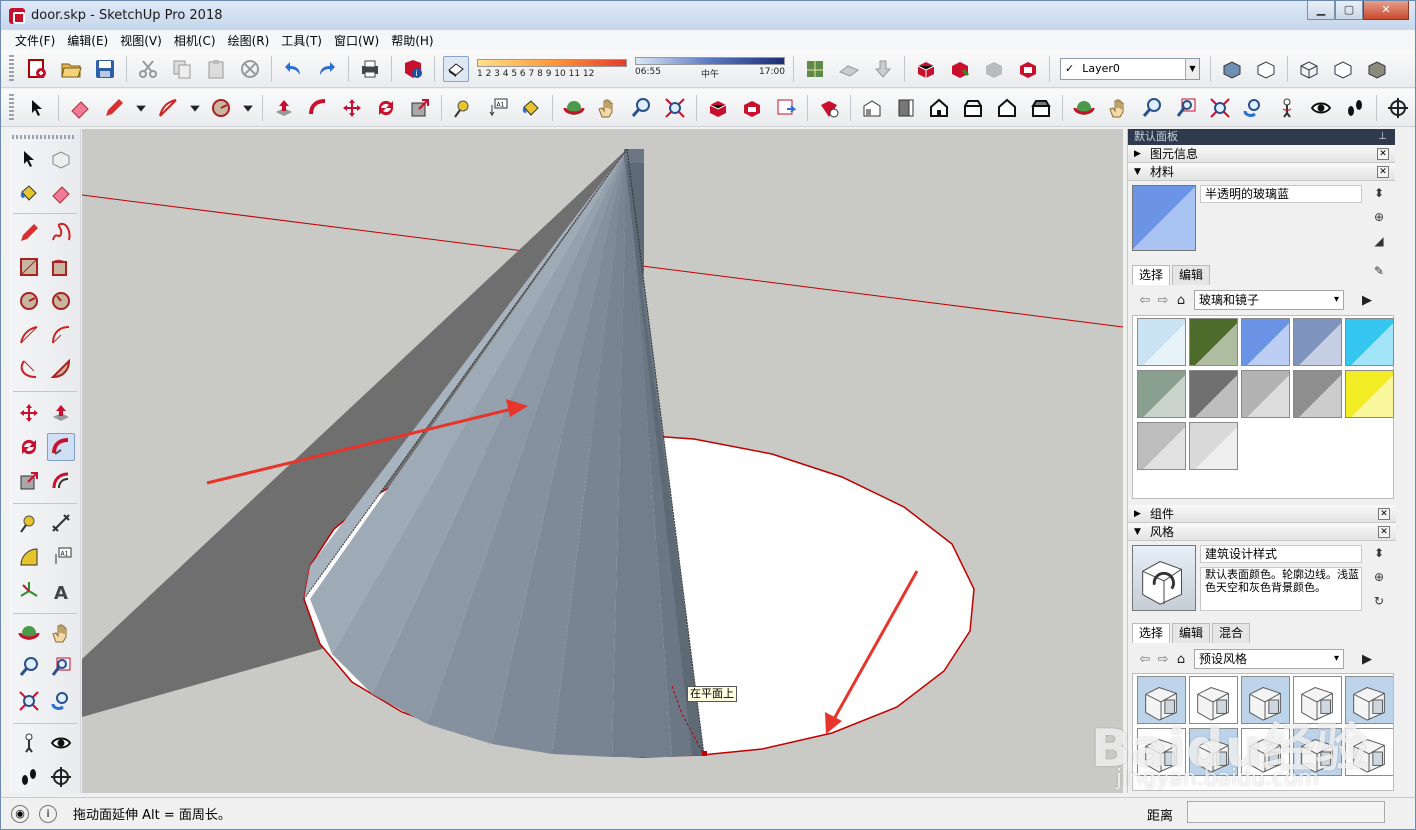  Describe the element at coordinates (195, 40) in the screenshot. I see `menu-camera: 相机(C)` at that location.